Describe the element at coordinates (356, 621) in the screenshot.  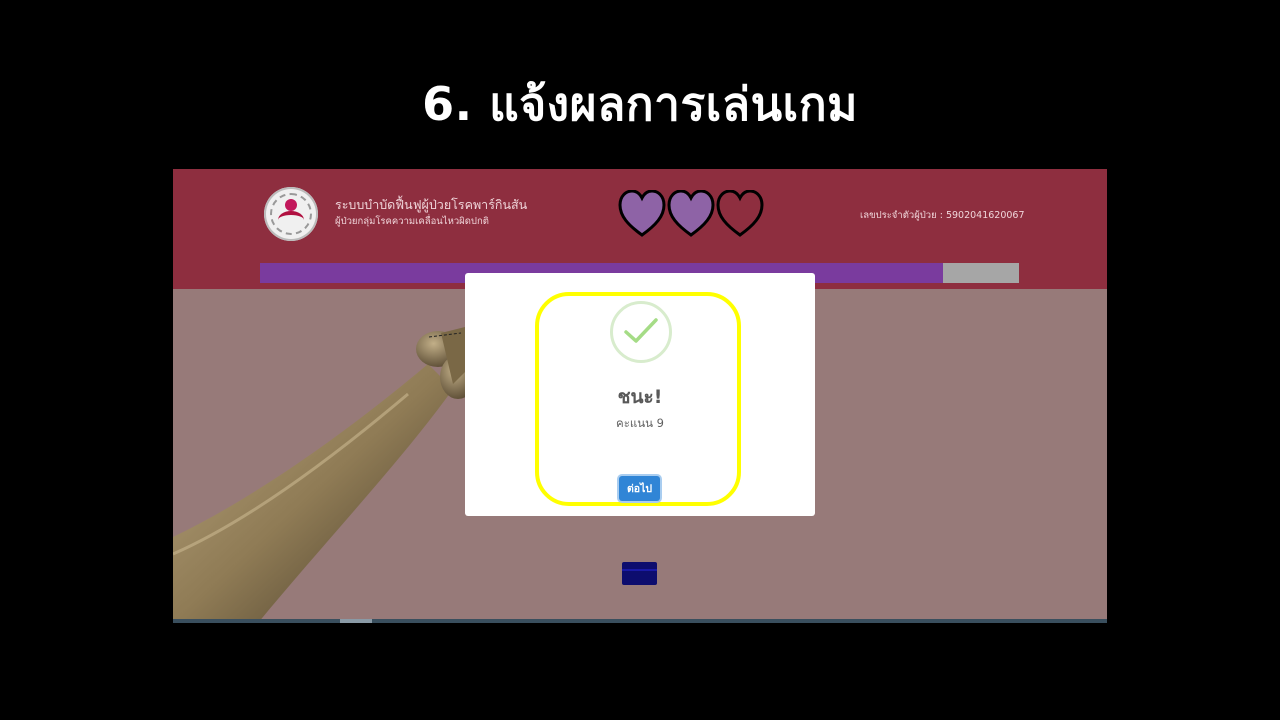
I see `scrollbar-thumb` at that location.